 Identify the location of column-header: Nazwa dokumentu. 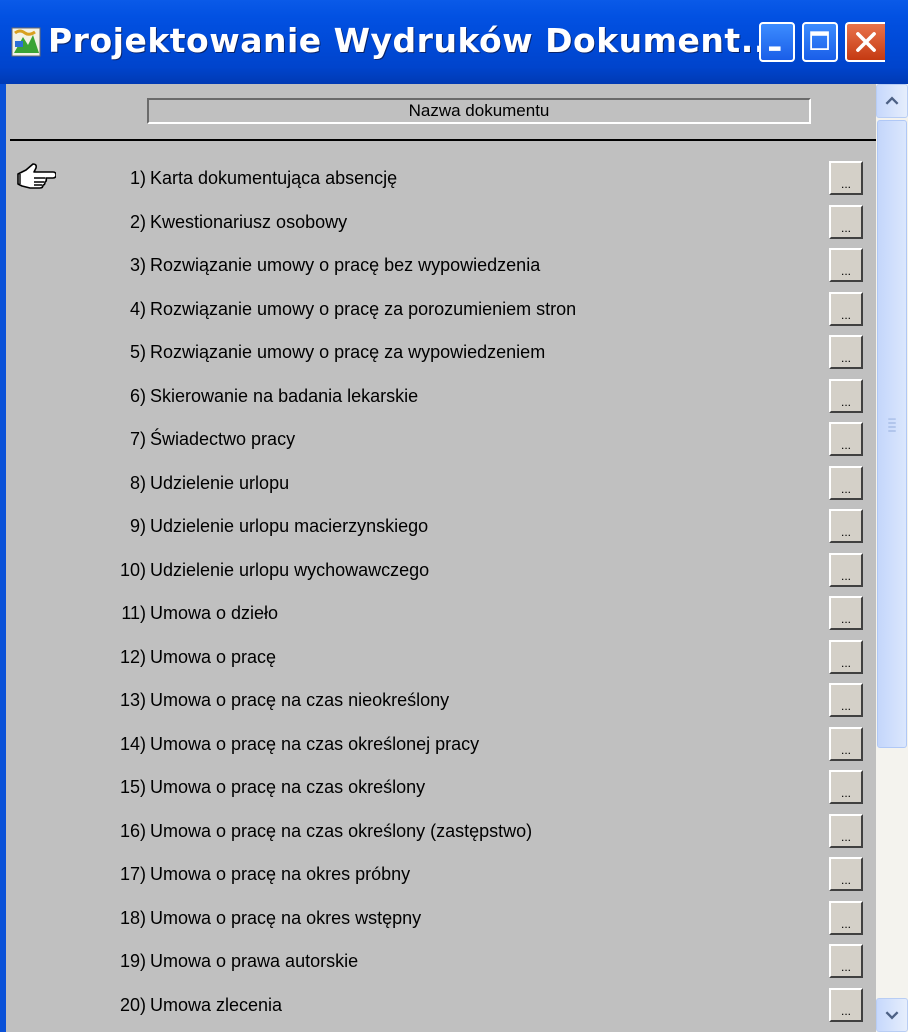
(479, 111).